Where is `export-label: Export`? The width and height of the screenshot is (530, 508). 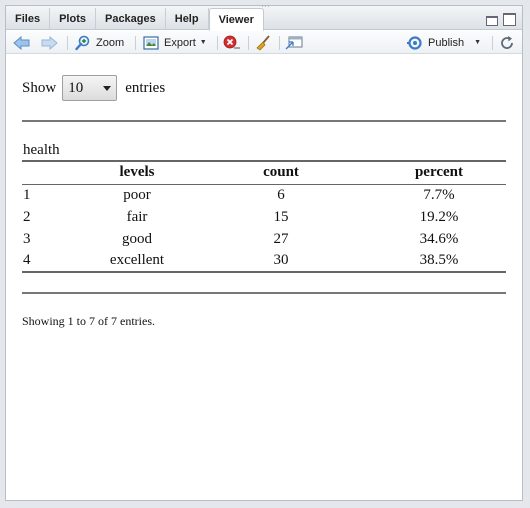
export-label: Export is located at coordinates (180, 42).